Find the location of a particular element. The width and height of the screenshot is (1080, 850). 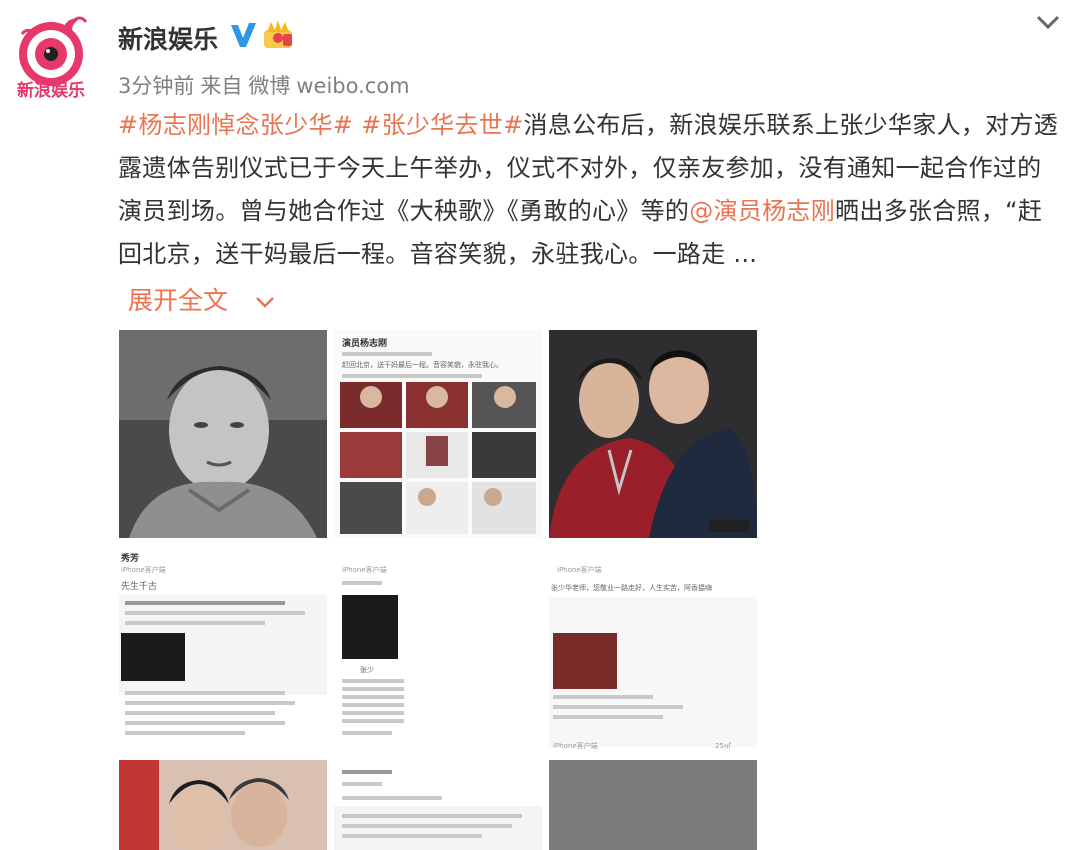

source-site: weibo.com is located at coordinates (352, 86).